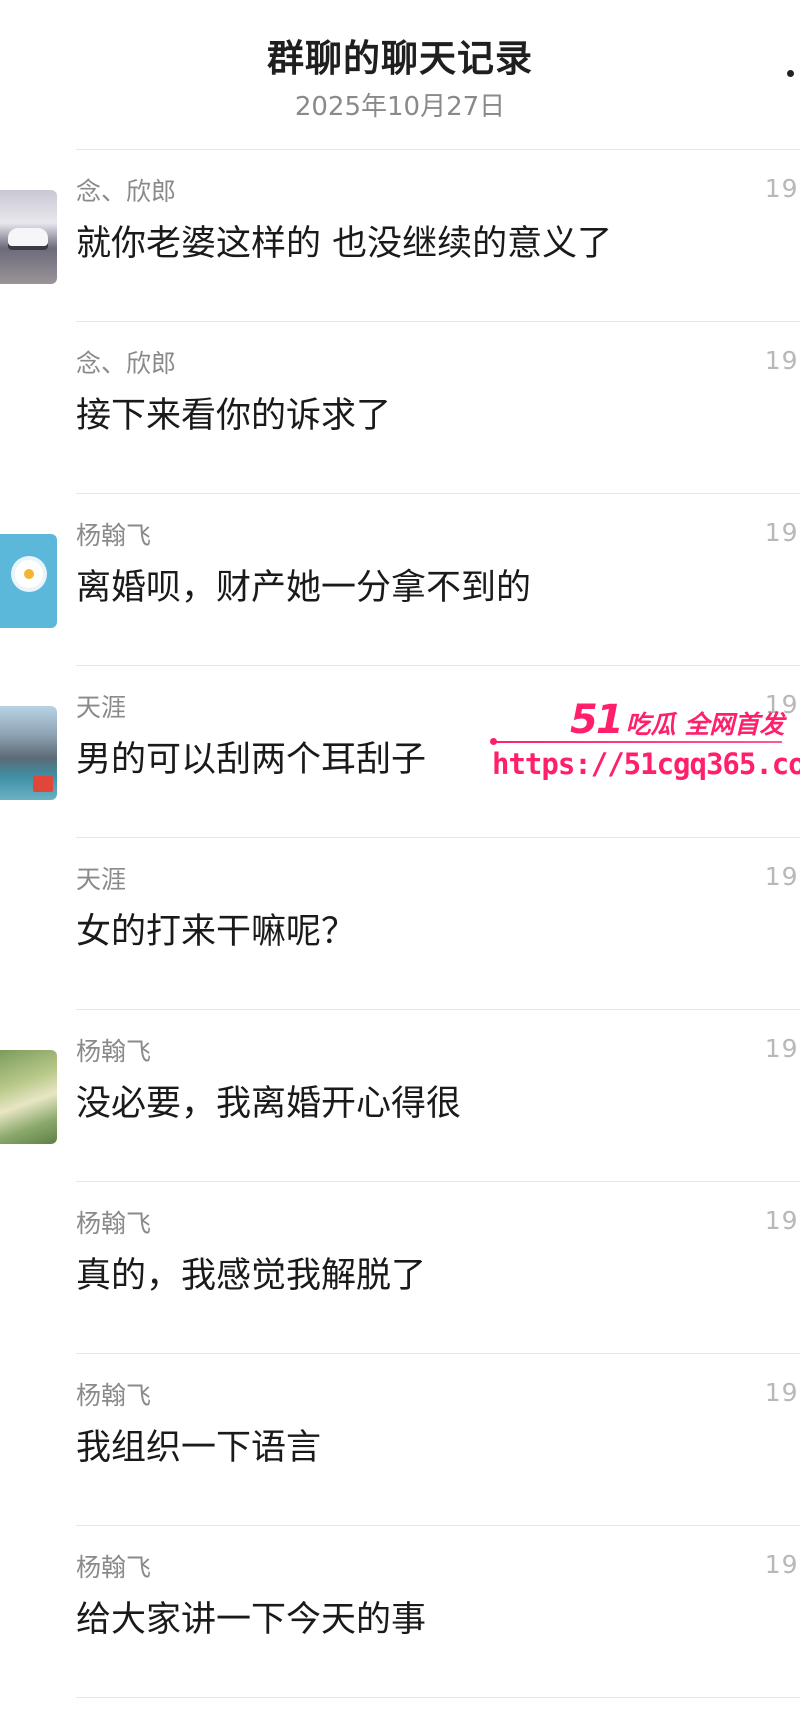 This screenshot has width=800, height=1715. I want to click on message-item: 杨翰飞 19: 没必要，我离婚开心得很, so click(400, 1096).